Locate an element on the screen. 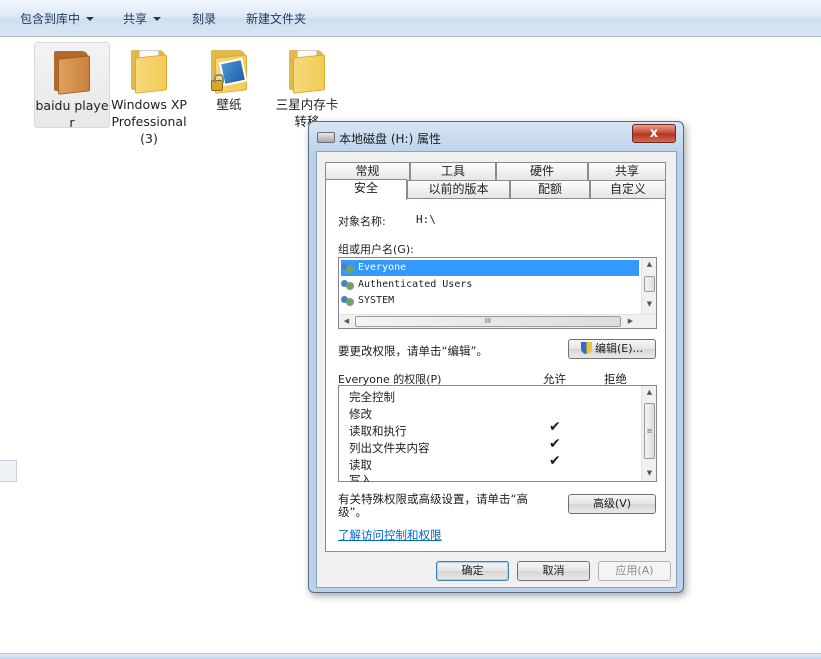  uac-shield-icon is located at coordinates (586, 348).